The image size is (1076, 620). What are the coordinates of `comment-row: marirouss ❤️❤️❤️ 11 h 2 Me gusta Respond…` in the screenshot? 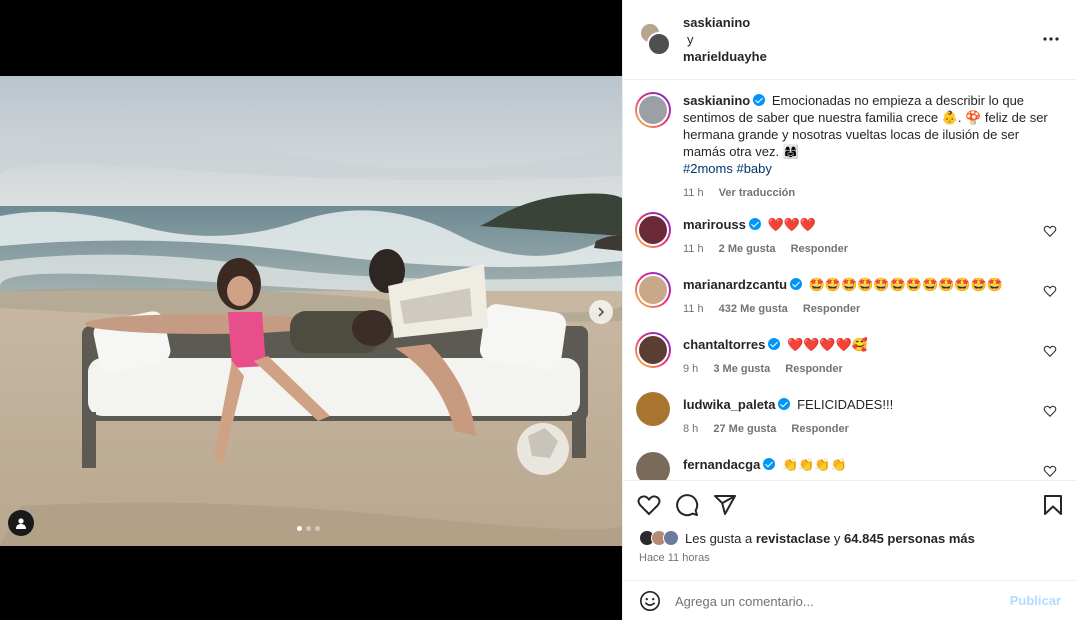 It's located at (851, 237).